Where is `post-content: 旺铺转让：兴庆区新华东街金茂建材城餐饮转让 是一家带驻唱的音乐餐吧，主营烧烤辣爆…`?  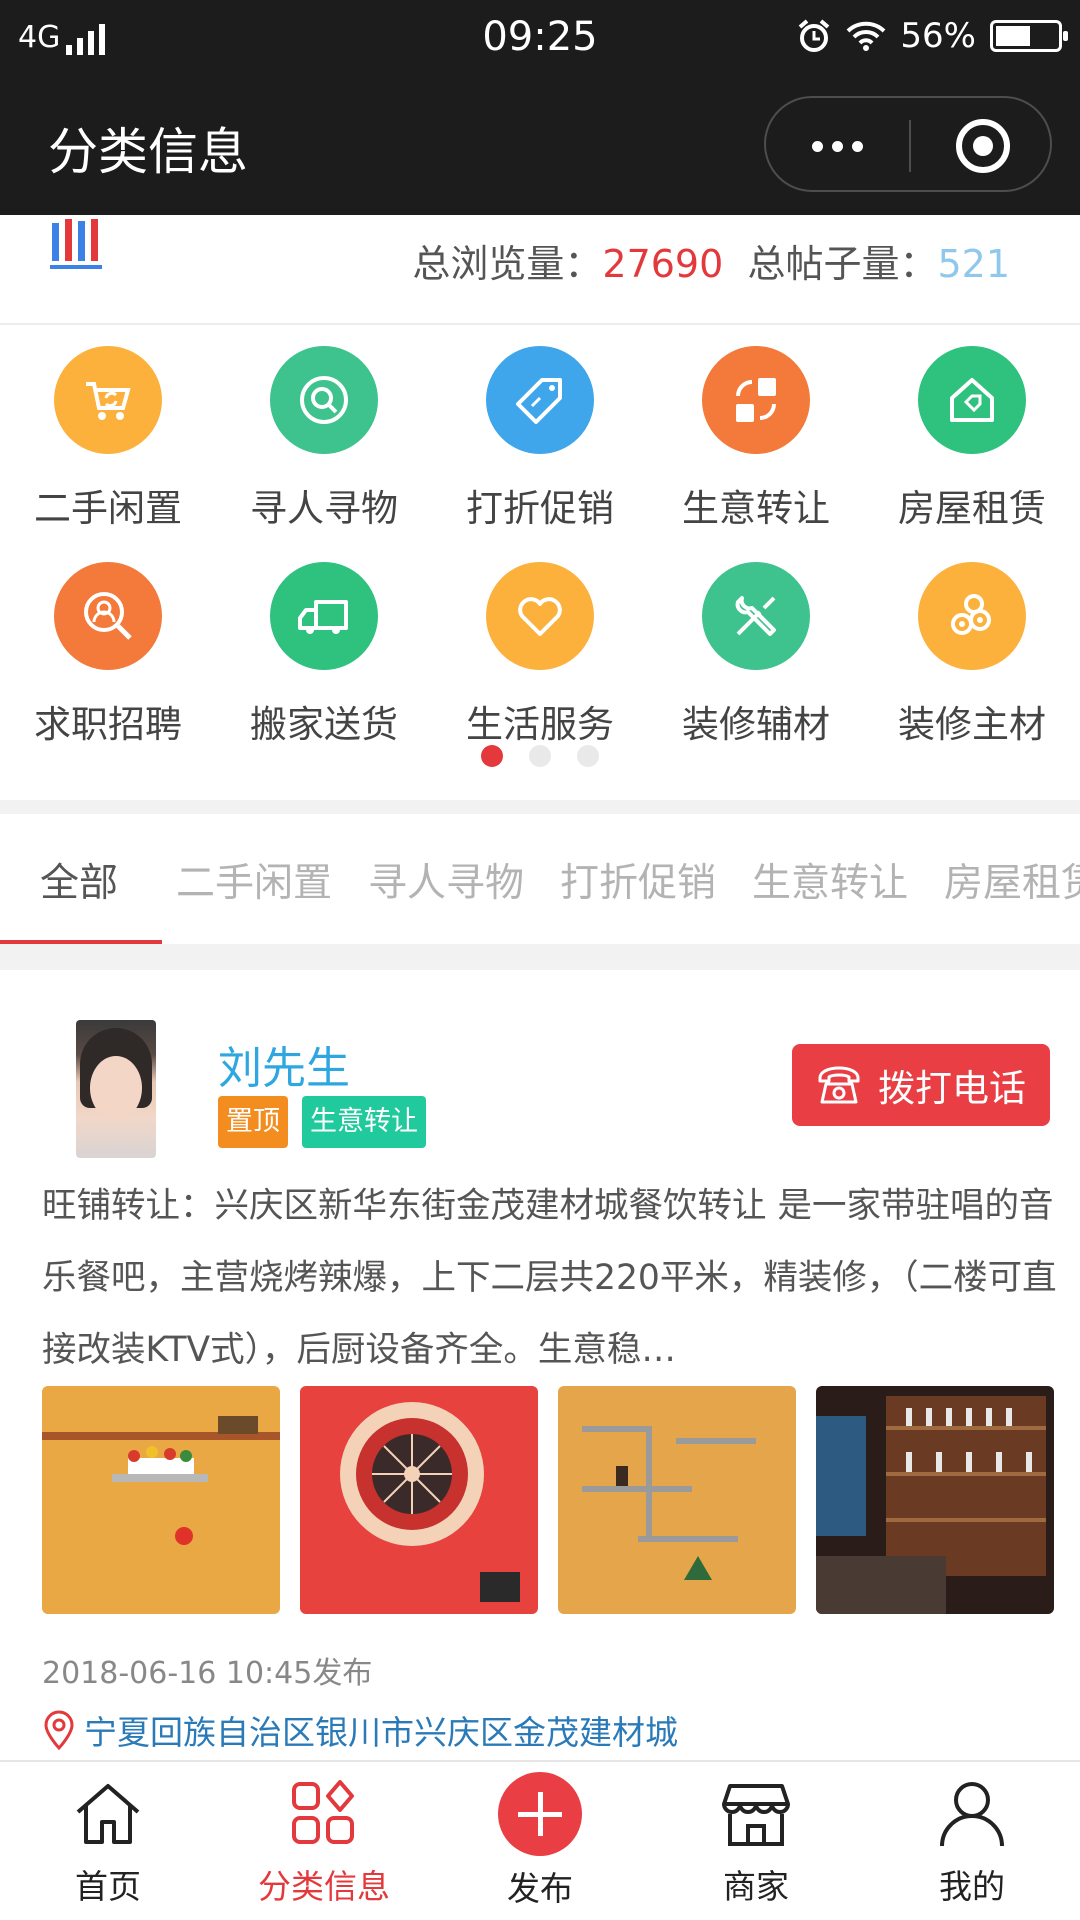
post-content: 旺铺转让：兴庆区新华东街金茂建材城餐饮转让 是一家带驻唱的音乐餐吧，主营烧烤辣爆… is located at coordinates (552, 1278).